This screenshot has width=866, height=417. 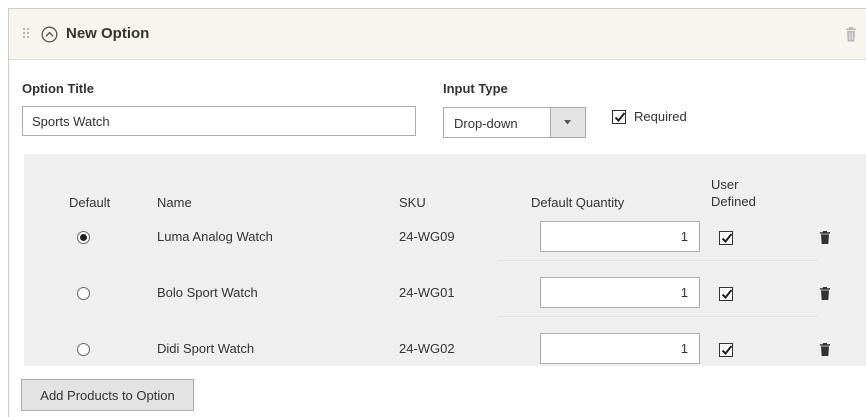 I want to click on option-title-input, so click(x=219, y=121).